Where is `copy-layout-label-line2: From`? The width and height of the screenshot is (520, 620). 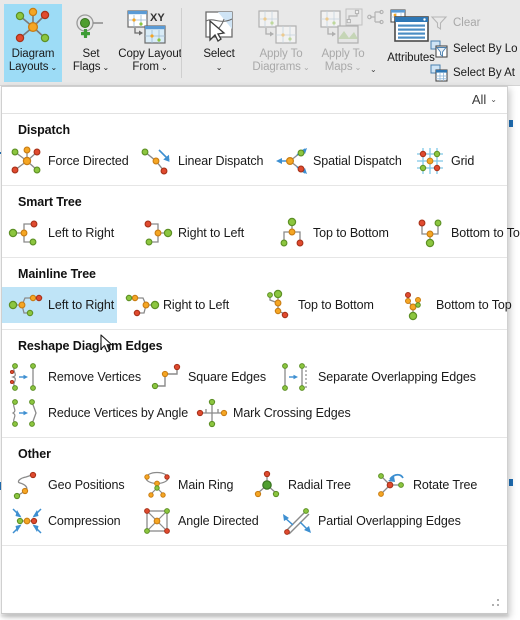 copy-layout-label-line2: From is located at coordinates (145, 66).